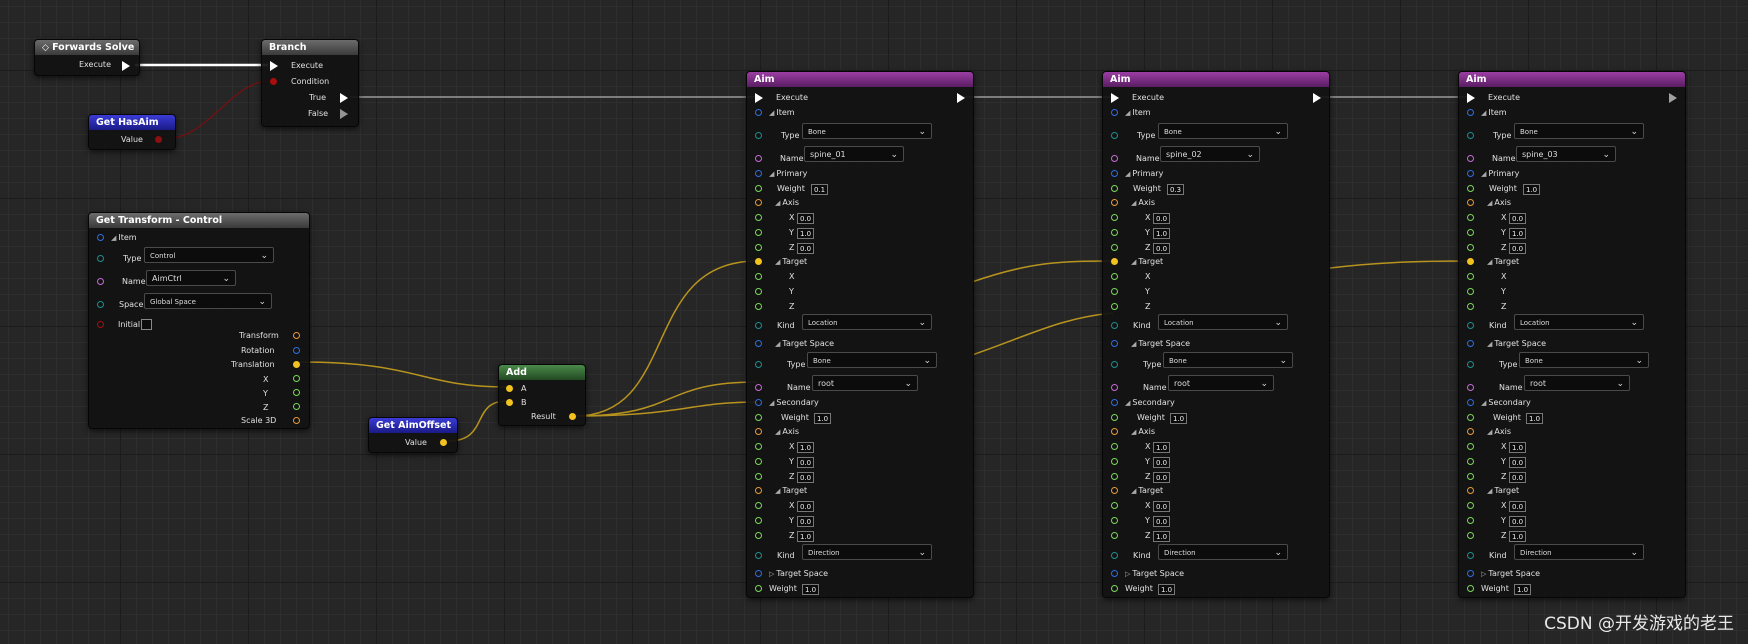  Describe the element at coordinates (1114, 343) in the screenshot. I see `target-space-pin` at that location.